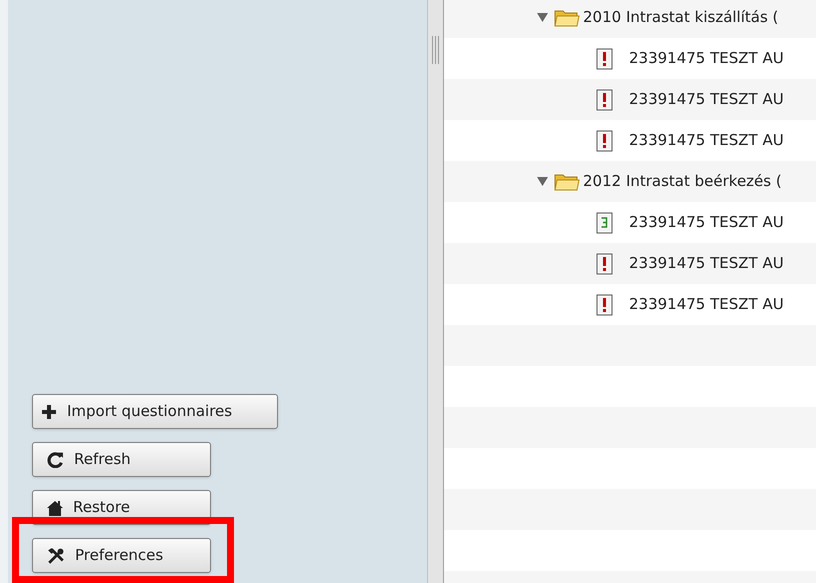  What do you see at coordinates (55, 459) in the screenshot?
I see `refresh-icon` at bounding box center [55, 459].